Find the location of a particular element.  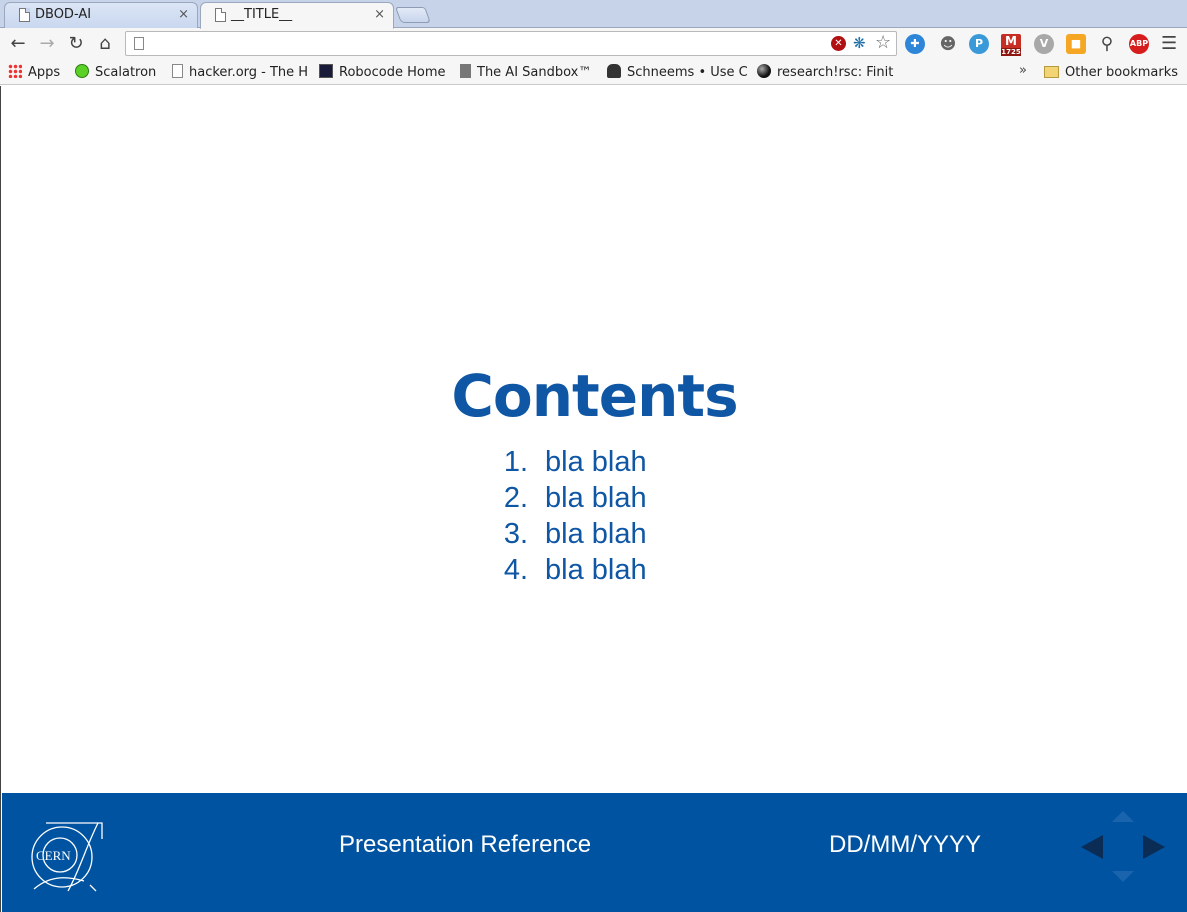

back-arrow-icon: ← is located at coordinates (18, 44).